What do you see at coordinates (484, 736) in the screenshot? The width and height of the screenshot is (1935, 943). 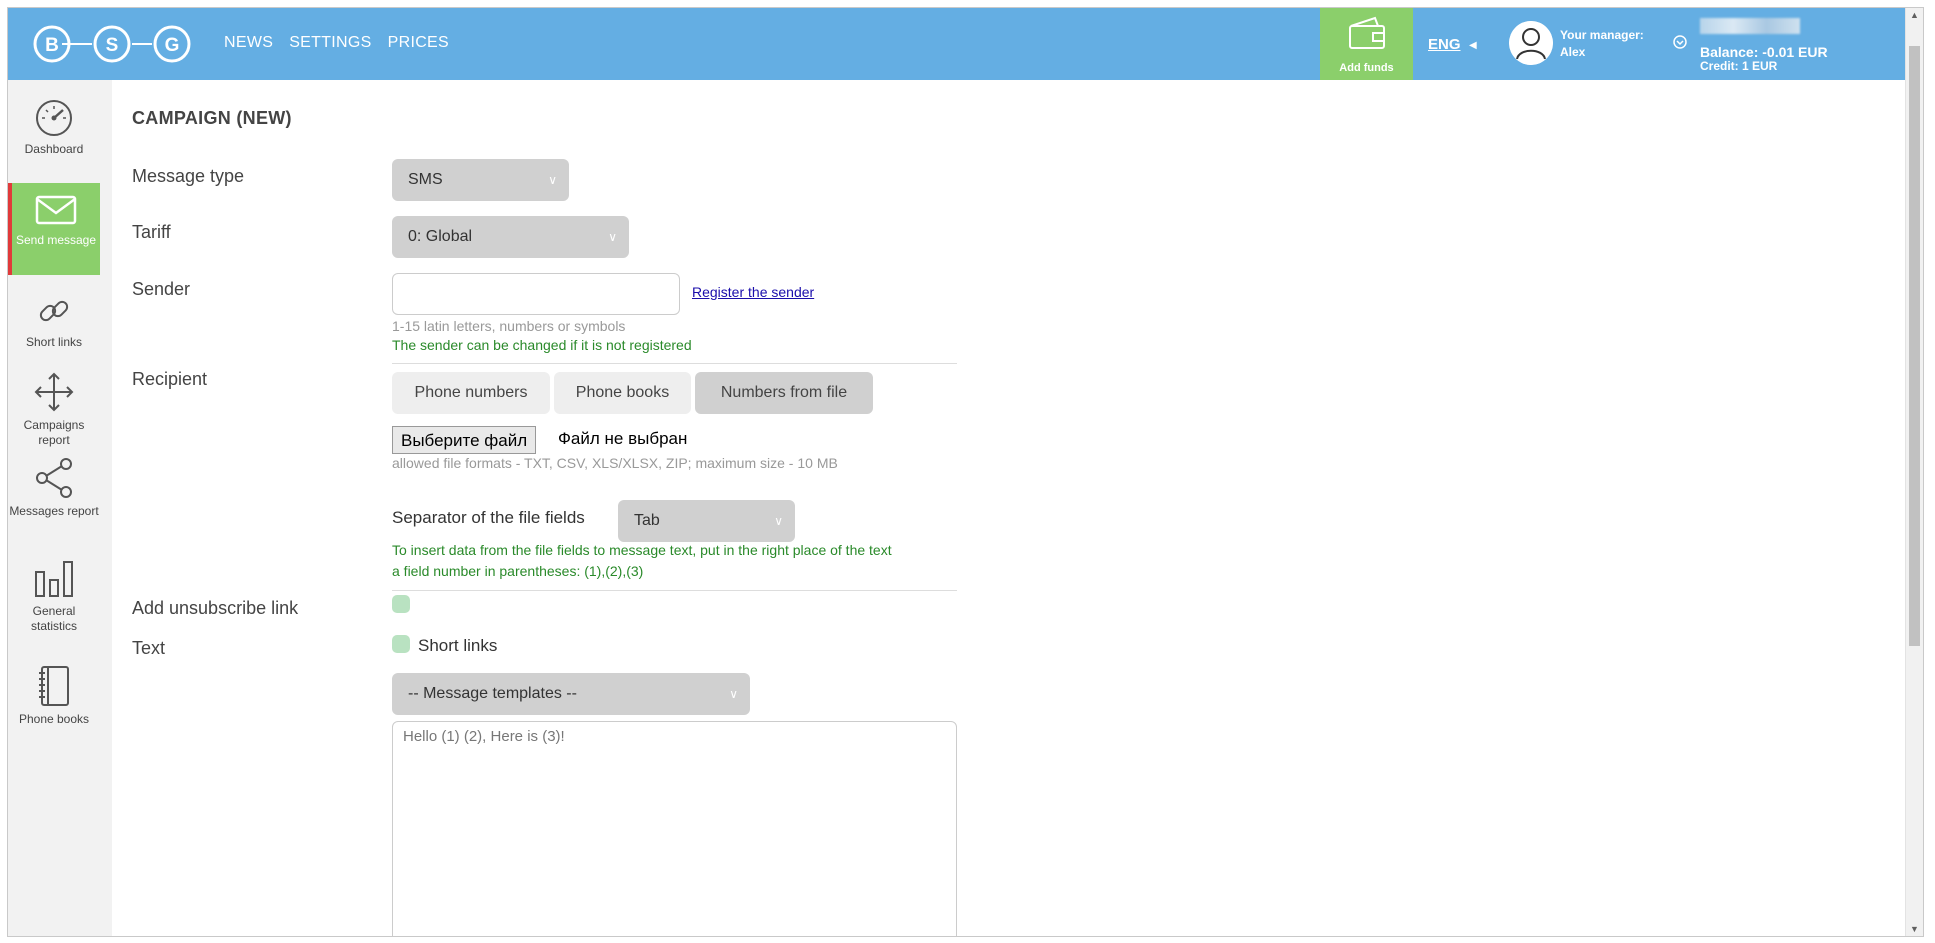 I see `message-text-value: Hello (1) (2), Here is (3)!` at bounding box center [484, 736].